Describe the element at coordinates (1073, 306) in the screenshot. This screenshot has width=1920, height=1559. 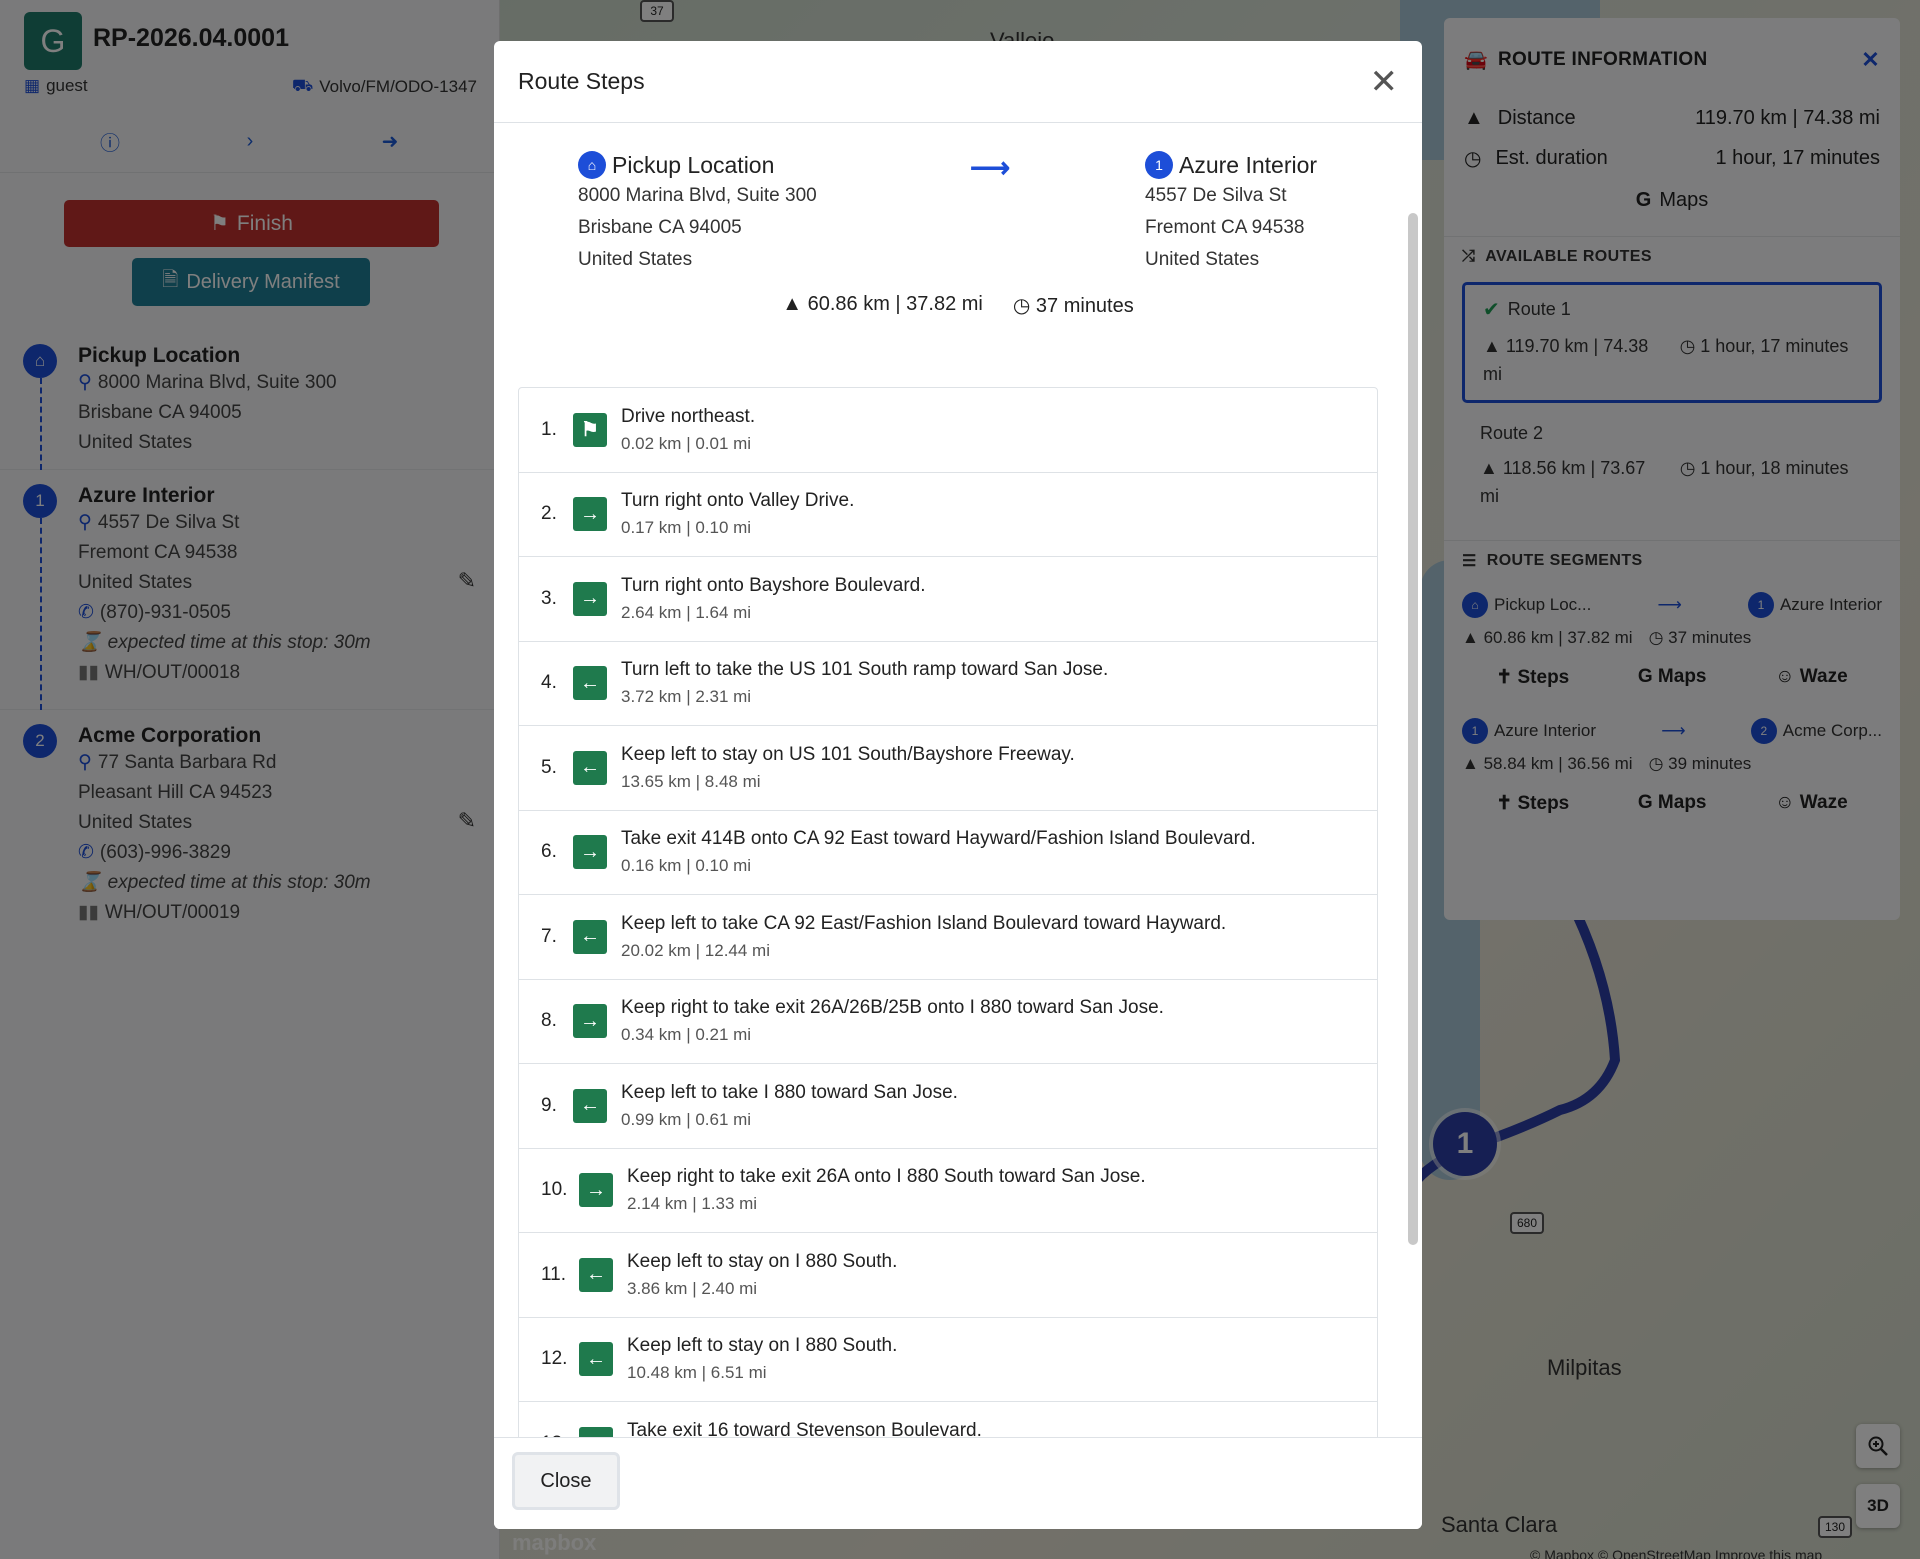
I see `summary-duration: ◷ 37 minutes` at that location.